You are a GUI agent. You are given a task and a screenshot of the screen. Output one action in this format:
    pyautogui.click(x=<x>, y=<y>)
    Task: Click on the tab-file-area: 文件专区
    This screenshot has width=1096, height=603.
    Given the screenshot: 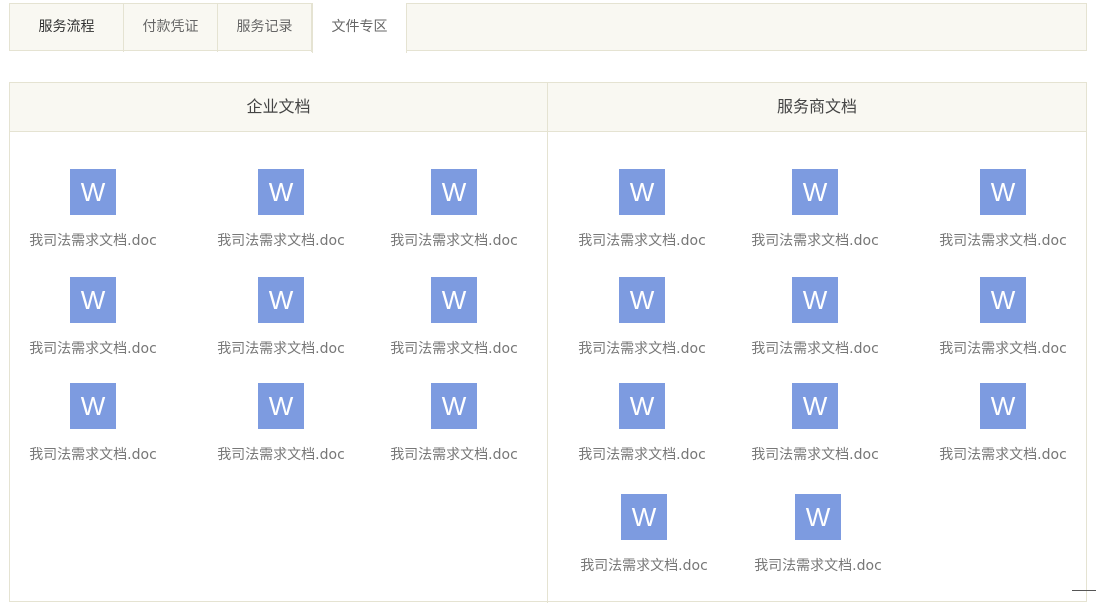 What is the action you would take?
    pyautogui.click(x=359, y=28)
    